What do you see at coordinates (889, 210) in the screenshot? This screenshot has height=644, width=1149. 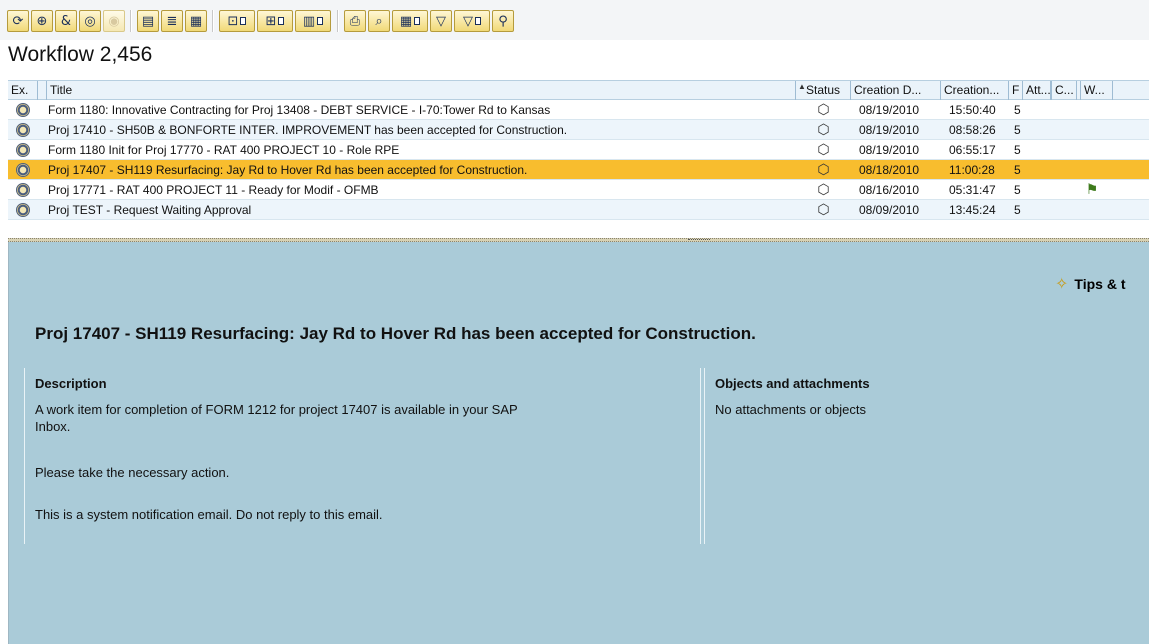 I see `row-date: 08/09/2010` at bounding box center [889, 210].